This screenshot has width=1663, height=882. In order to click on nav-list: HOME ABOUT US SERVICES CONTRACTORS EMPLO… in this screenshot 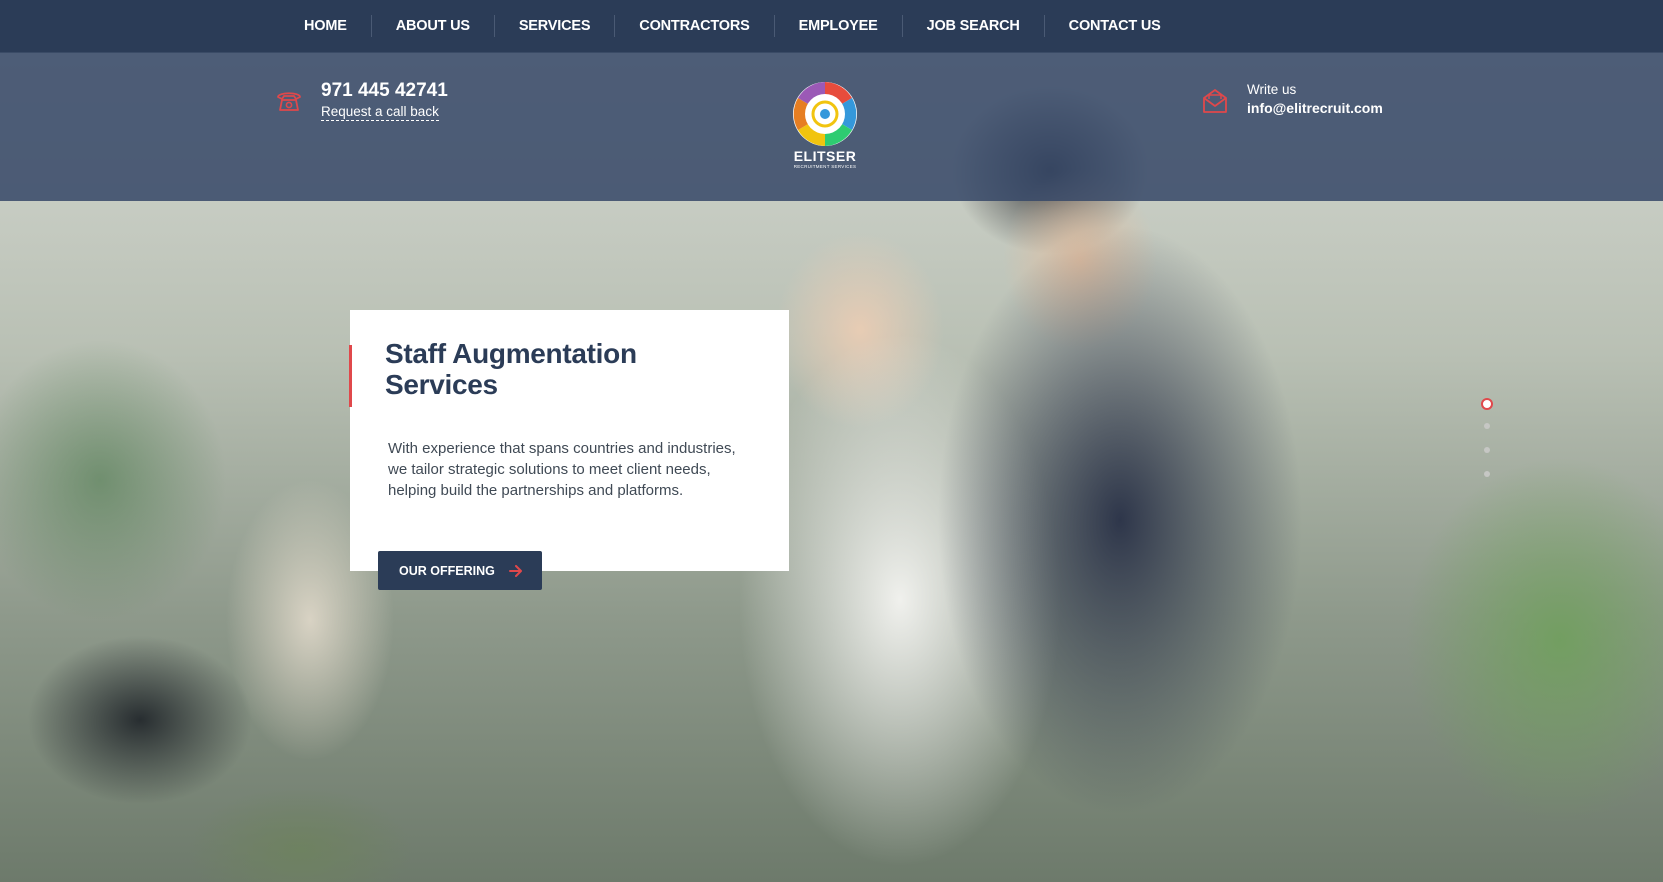, I will do `click(731, 26)`.